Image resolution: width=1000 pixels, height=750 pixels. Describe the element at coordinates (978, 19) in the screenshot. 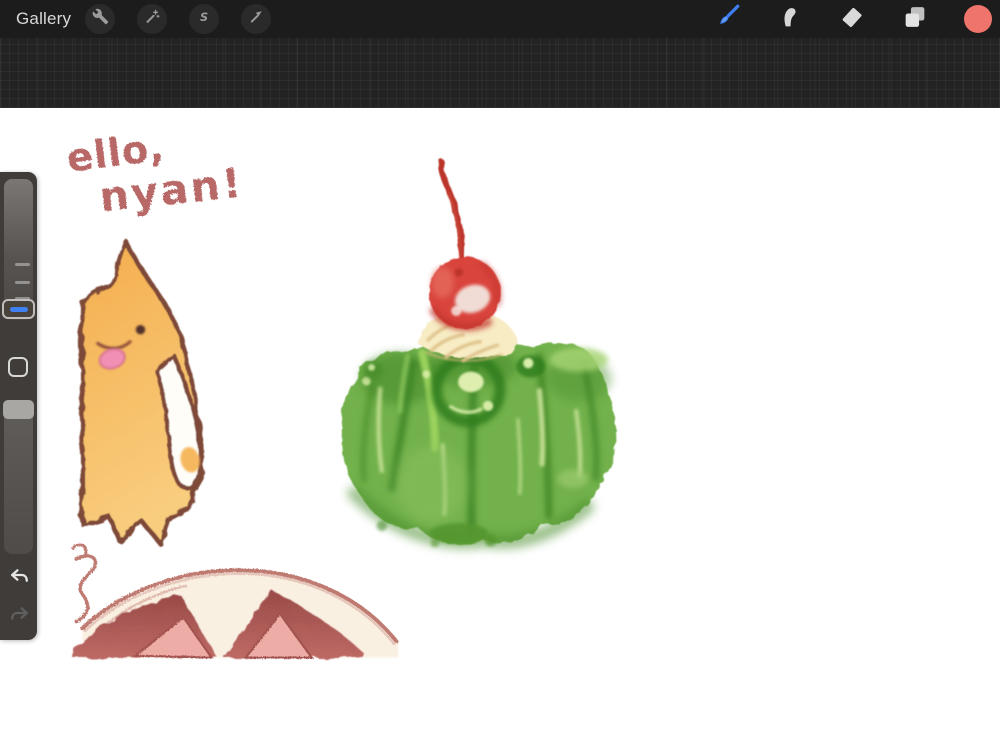

I see `color-swatch-circle` at that location.